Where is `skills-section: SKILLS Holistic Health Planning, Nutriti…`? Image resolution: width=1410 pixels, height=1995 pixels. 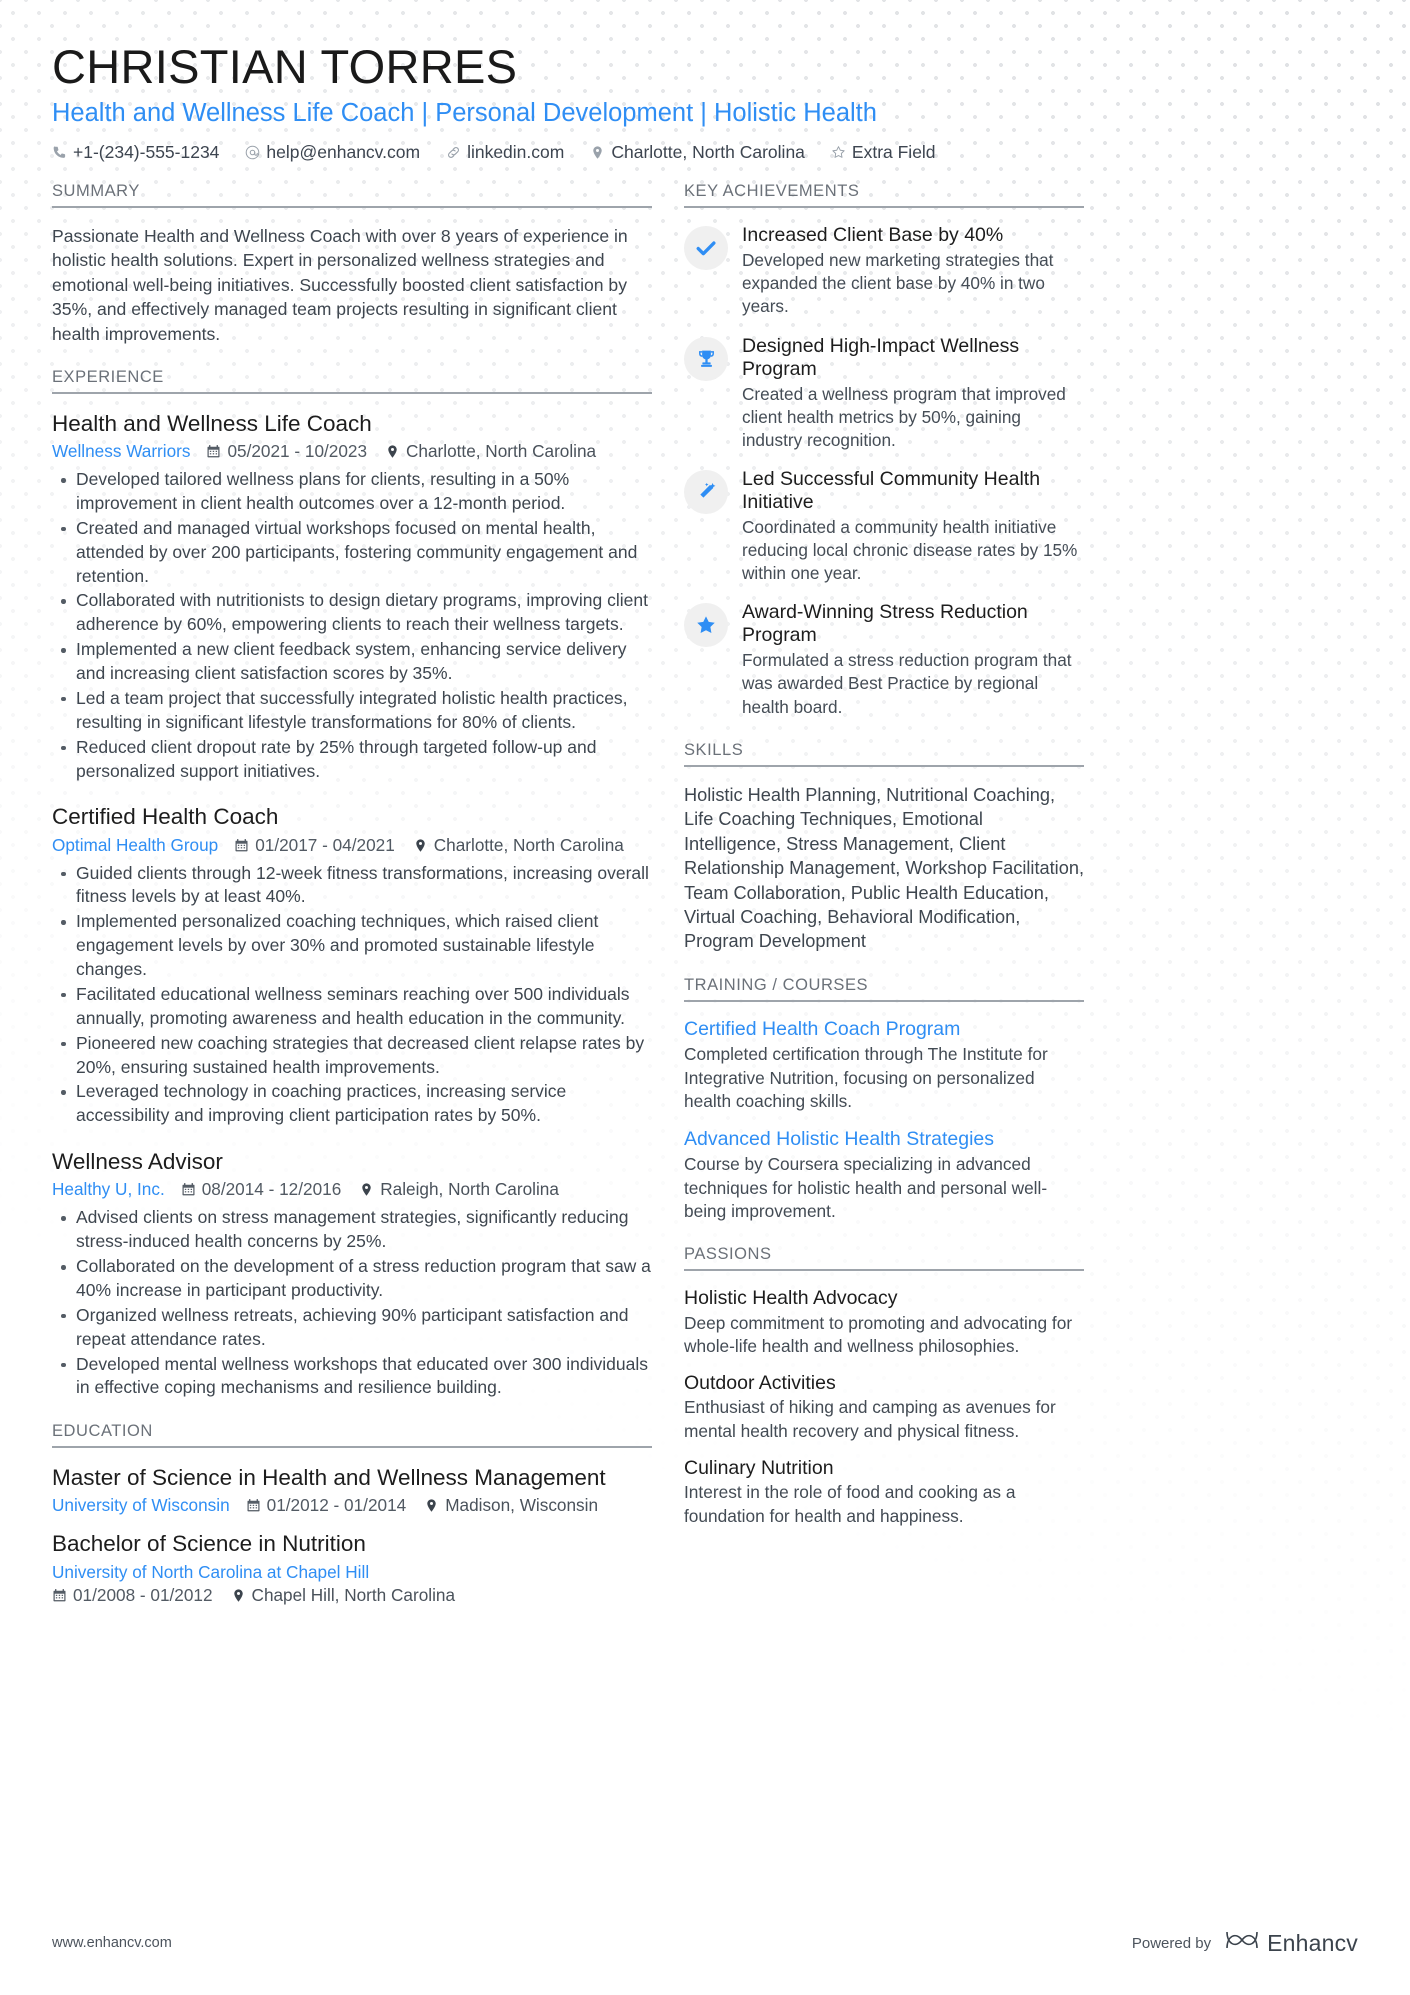 skills-section: SKILLS Holistic Health Planning, Nutriti… is located at coordinates (884, 847).